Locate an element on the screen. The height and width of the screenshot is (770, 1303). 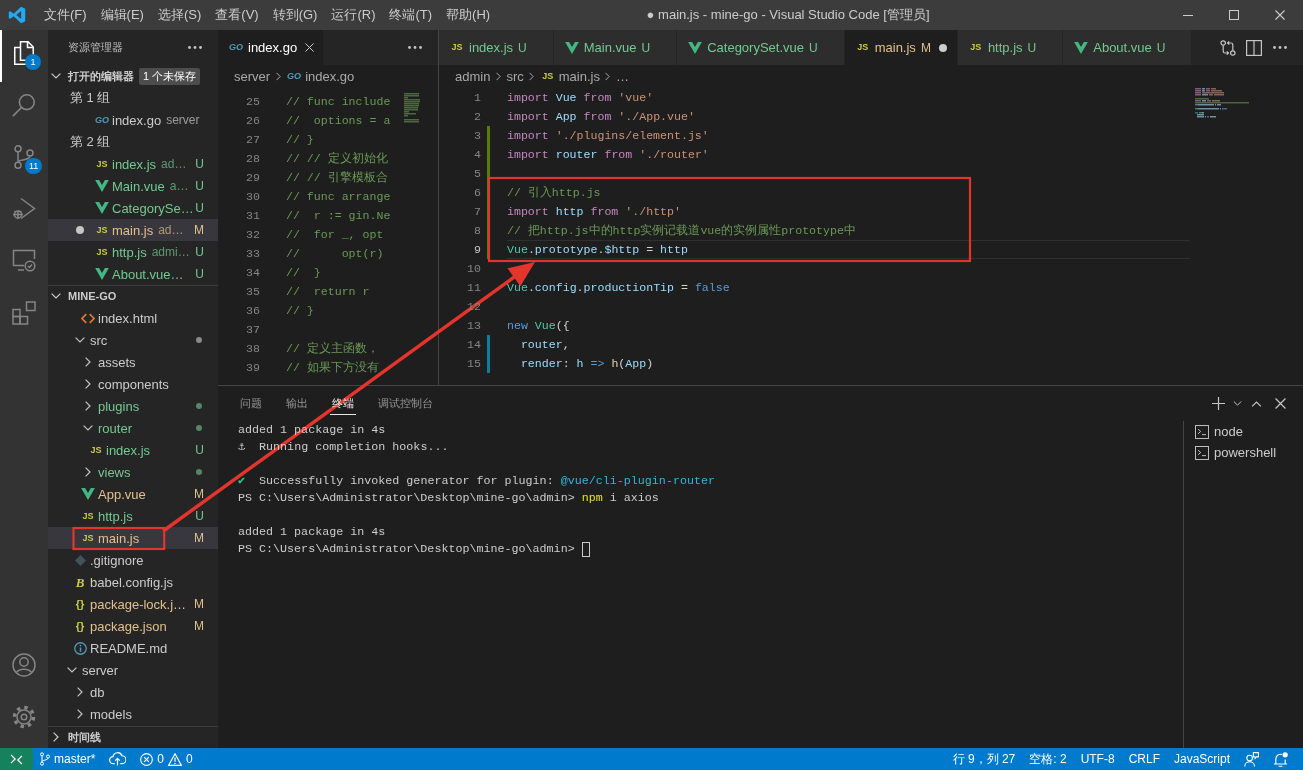
code-line: import http from './http' is located at coordinates (594, 211).